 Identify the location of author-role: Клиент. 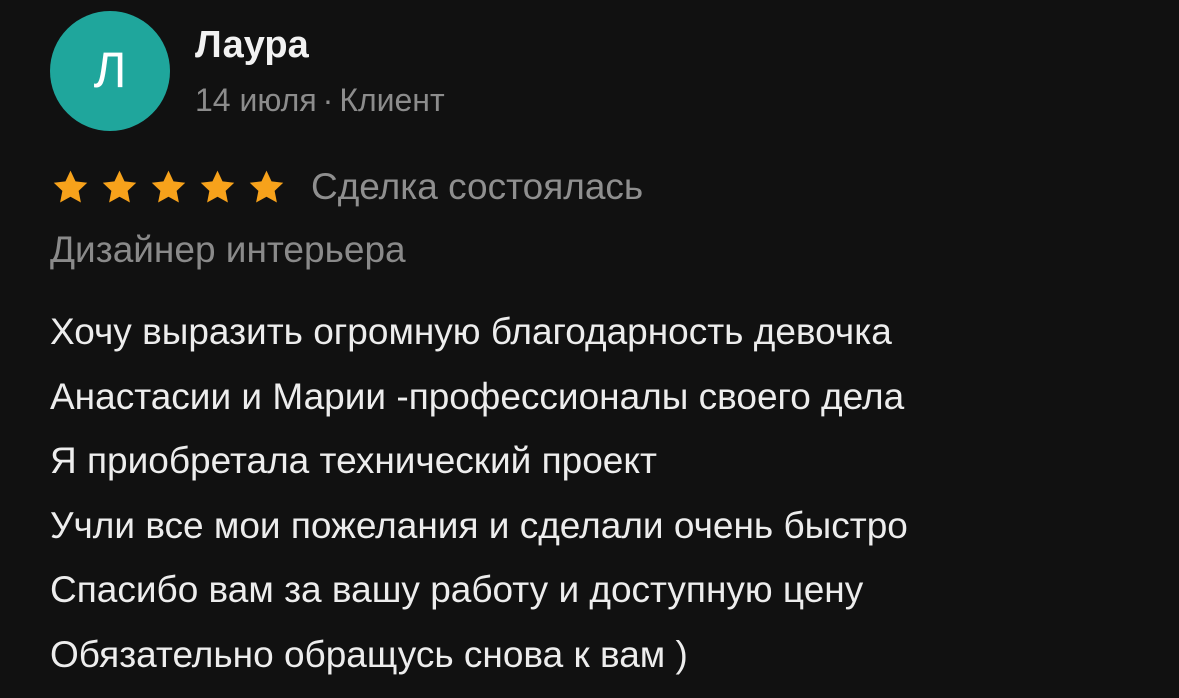
(392, 100).